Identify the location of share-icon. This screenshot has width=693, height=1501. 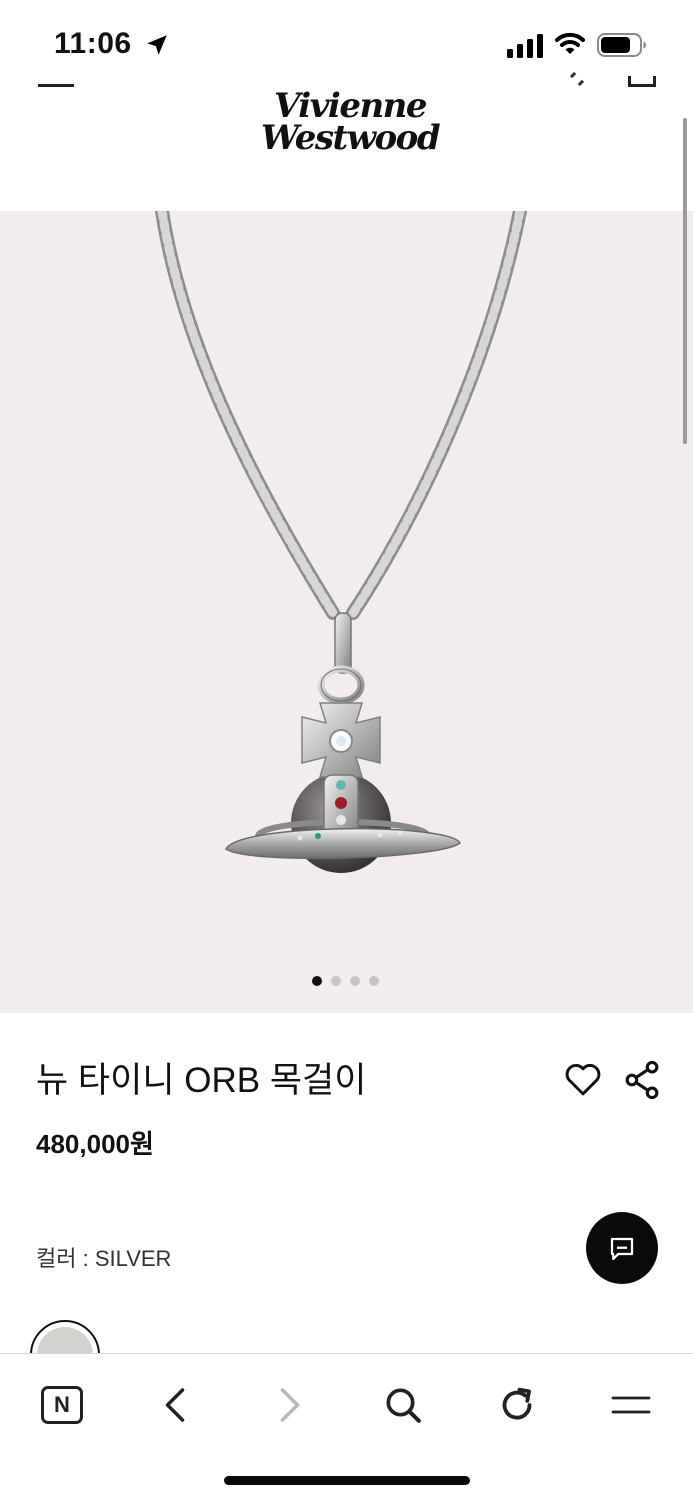
(642, 1080).